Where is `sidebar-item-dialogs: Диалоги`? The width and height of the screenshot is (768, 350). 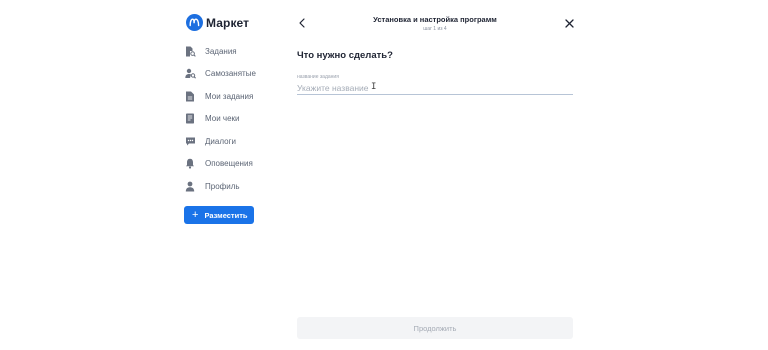
sidebar-item-dialogs: Диалоги is located at coordinates (239, 141).